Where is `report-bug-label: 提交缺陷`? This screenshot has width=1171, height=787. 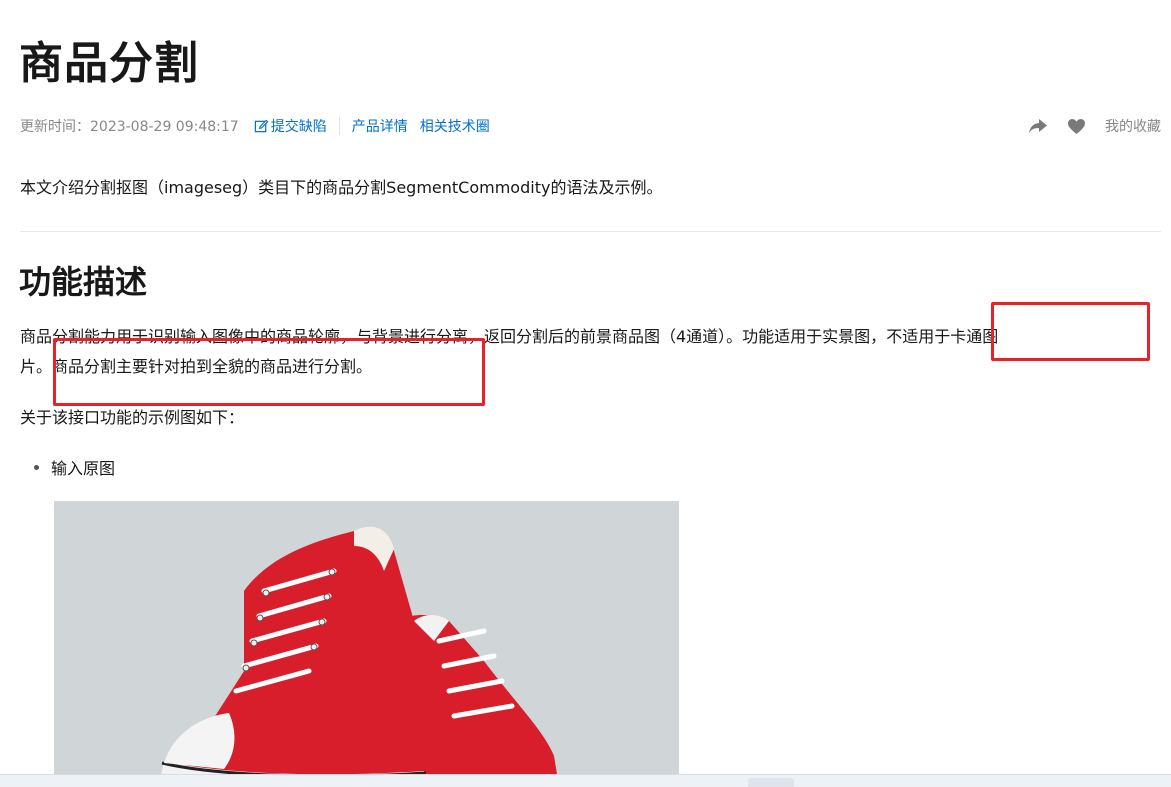 report-bug-label: 提交缺陷 is located at coordinates (298, 127).